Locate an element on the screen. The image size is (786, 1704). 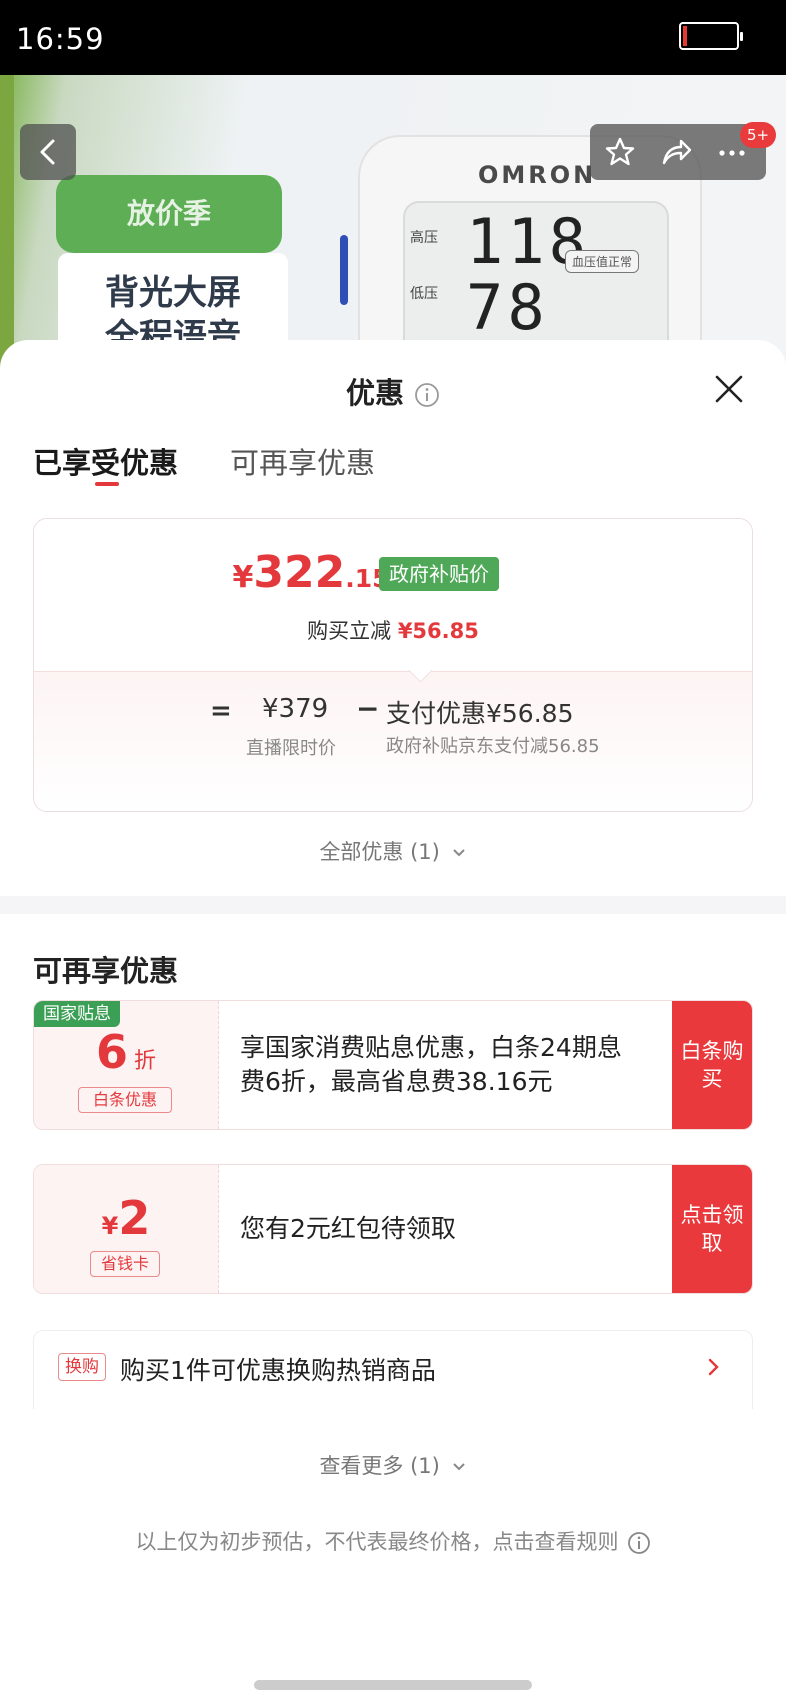
device-status-tag: 血压值正常 is located at coordinates (602, 261).